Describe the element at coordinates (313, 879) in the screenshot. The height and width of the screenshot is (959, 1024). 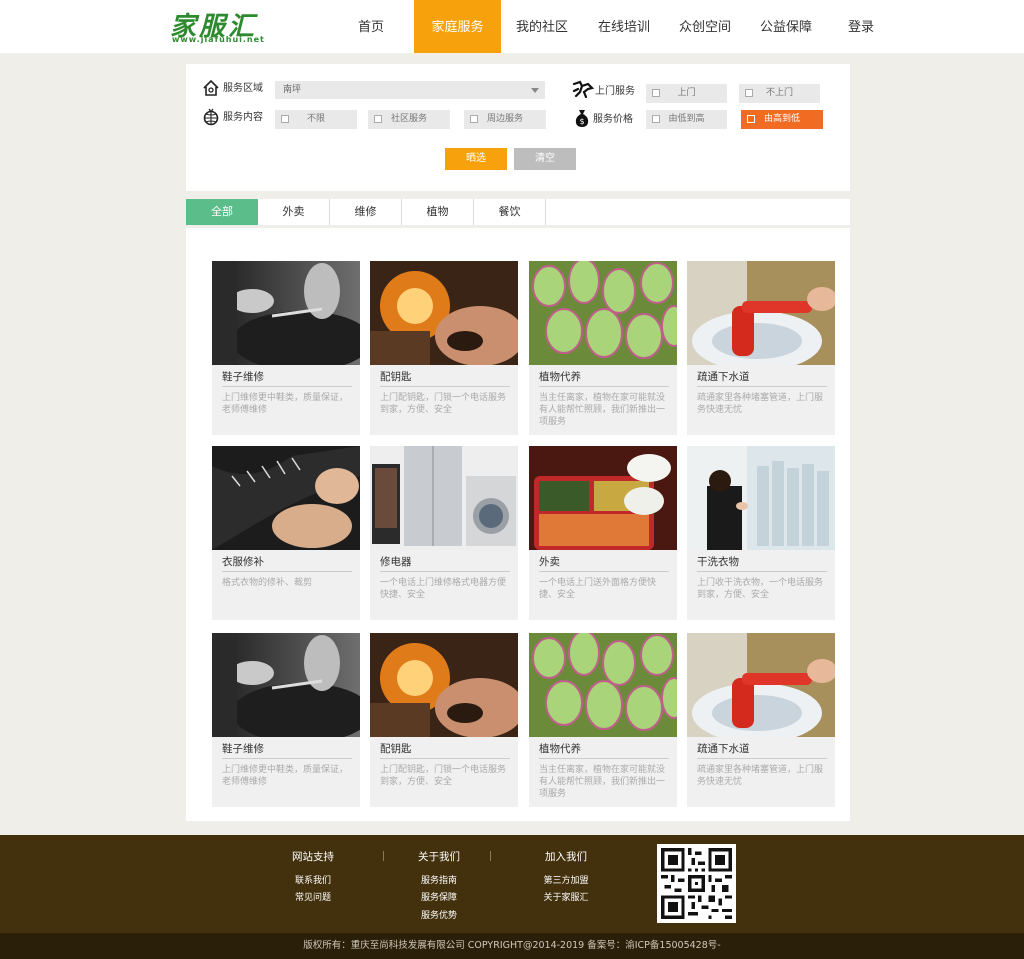
I see `footer-link-contact: 联系我们` at that location.